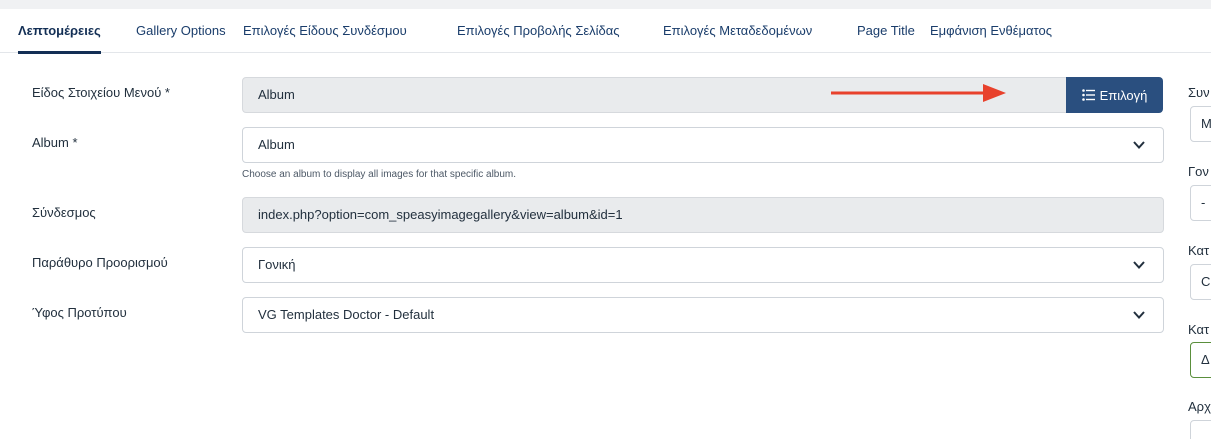 This screenshot has width=1211, height=439. Describe the element at coordinates (64, 212) in the screenshot. I see `link-label: Σύνδεσμος` at that location.